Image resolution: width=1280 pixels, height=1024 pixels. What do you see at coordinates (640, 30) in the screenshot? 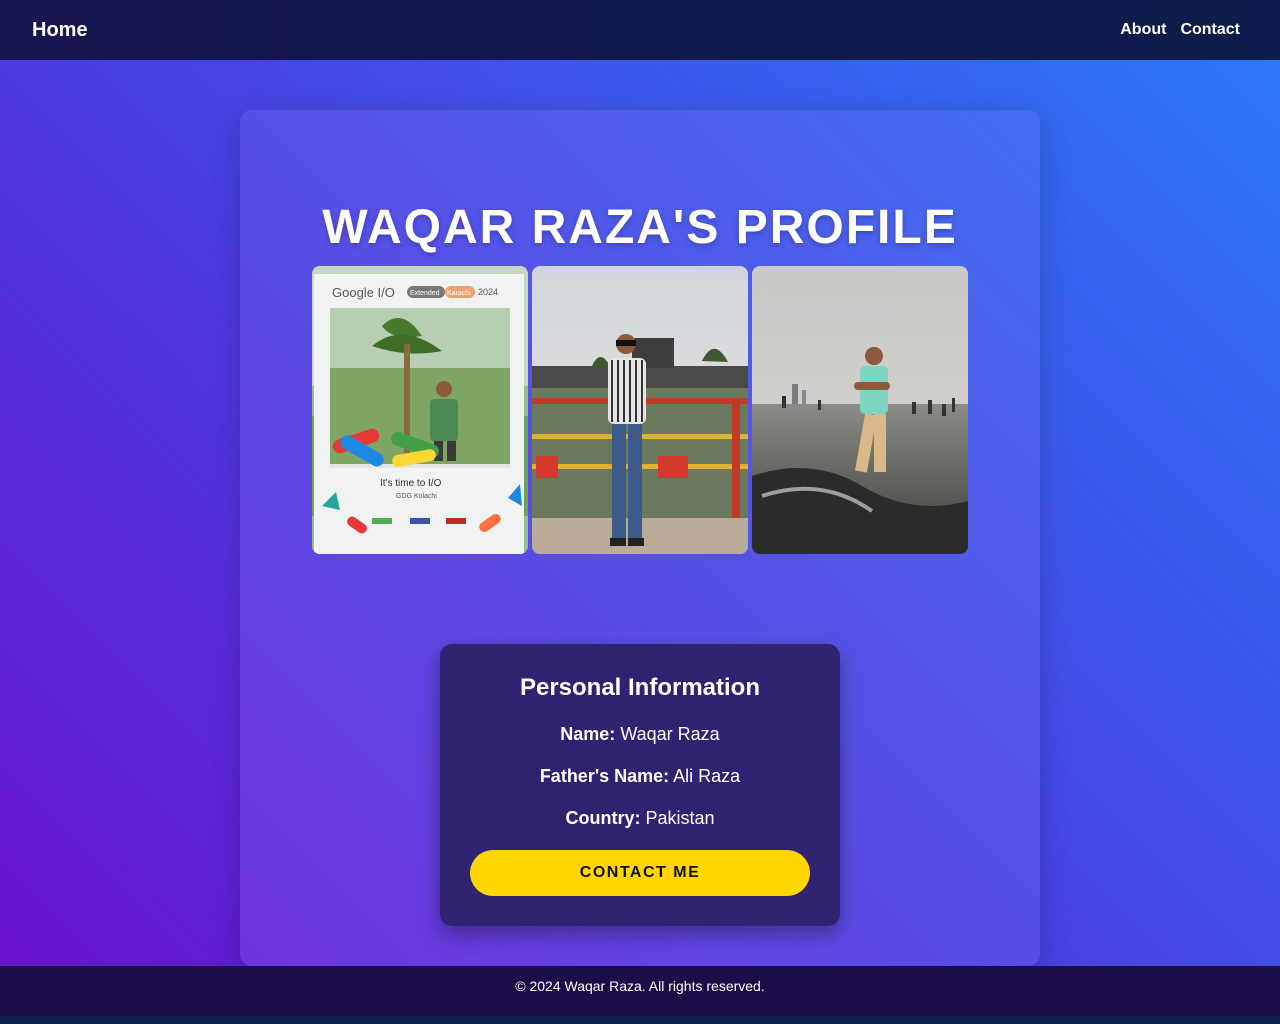
I see `navbar: Home About Contact` at bounding box center [640, 30].